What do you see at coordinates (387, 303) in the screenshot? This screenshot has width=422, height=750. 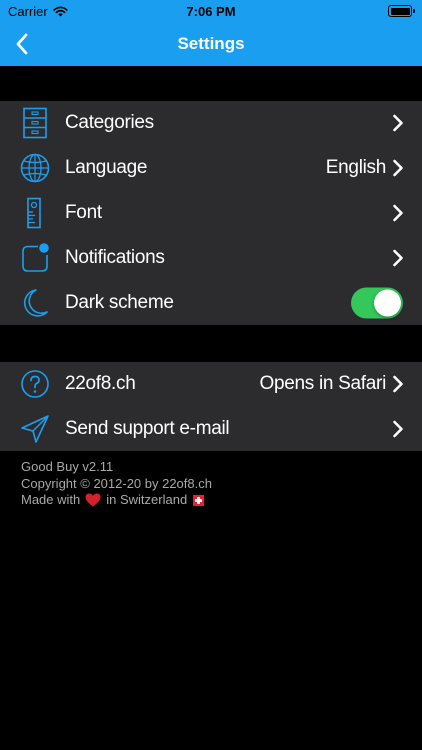 I see `toggle-knob` at bounding box center [387, 303].